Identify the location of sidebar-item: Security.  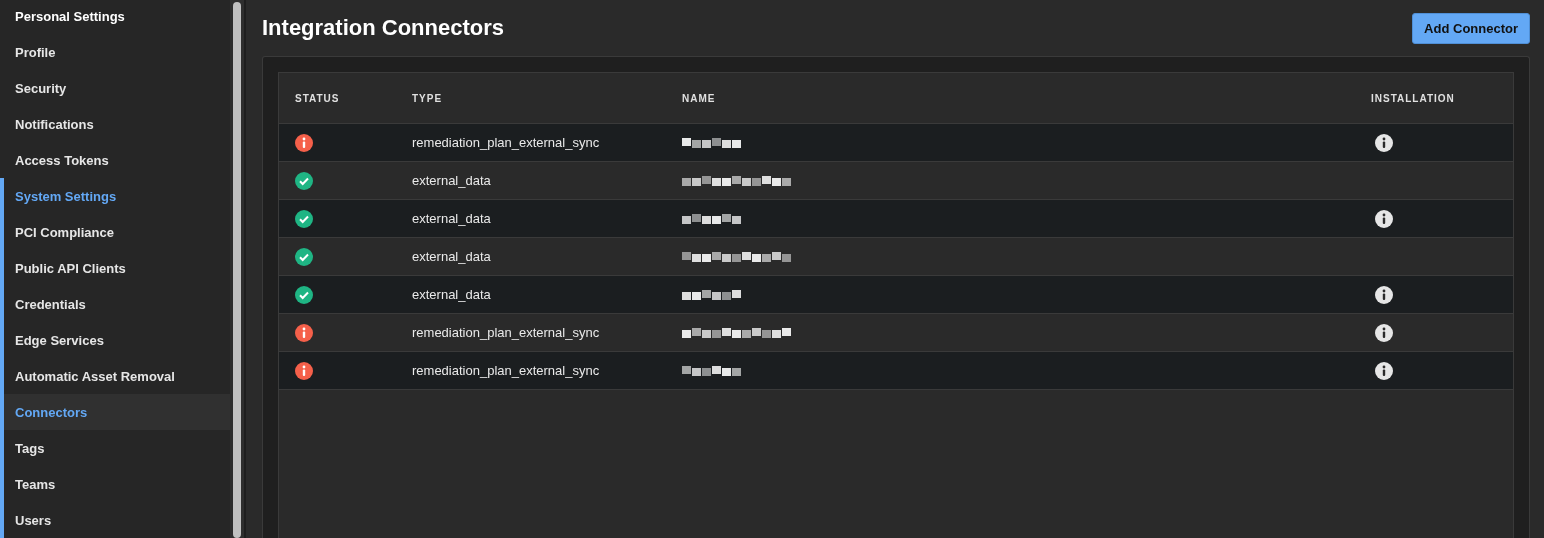
(117, 88).